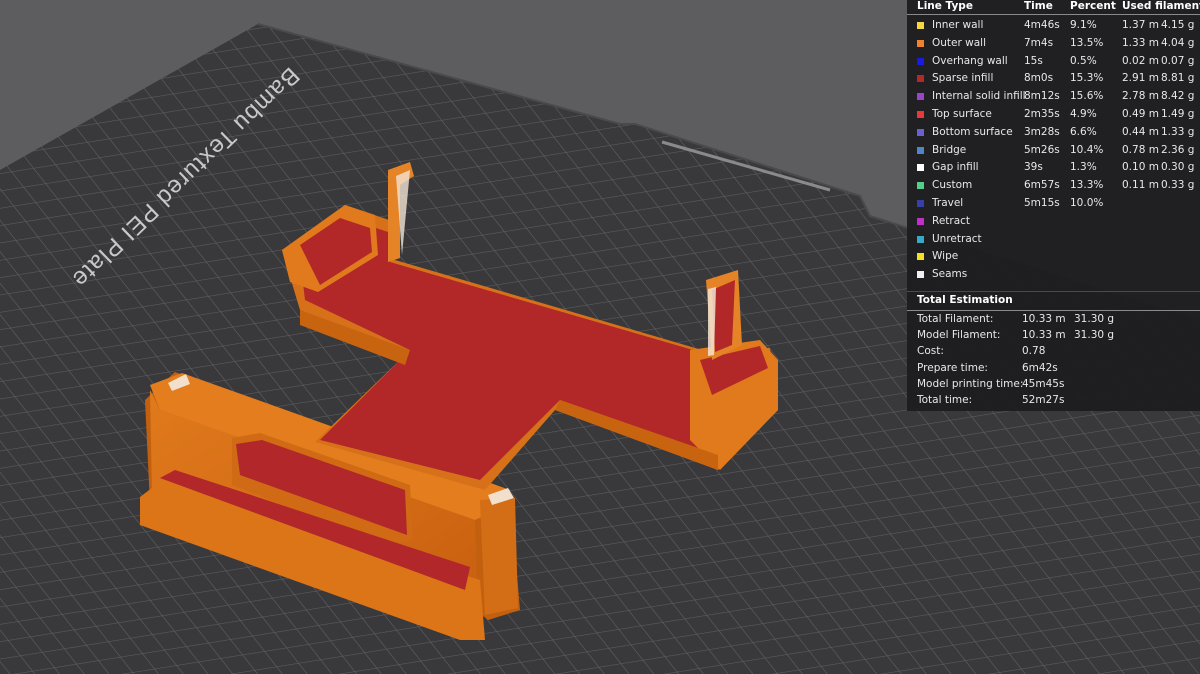 Image resolution: width=1200 pixels, height=674 pixels. I want to click on legend-line-type: Inner wall, so click(958, 25).